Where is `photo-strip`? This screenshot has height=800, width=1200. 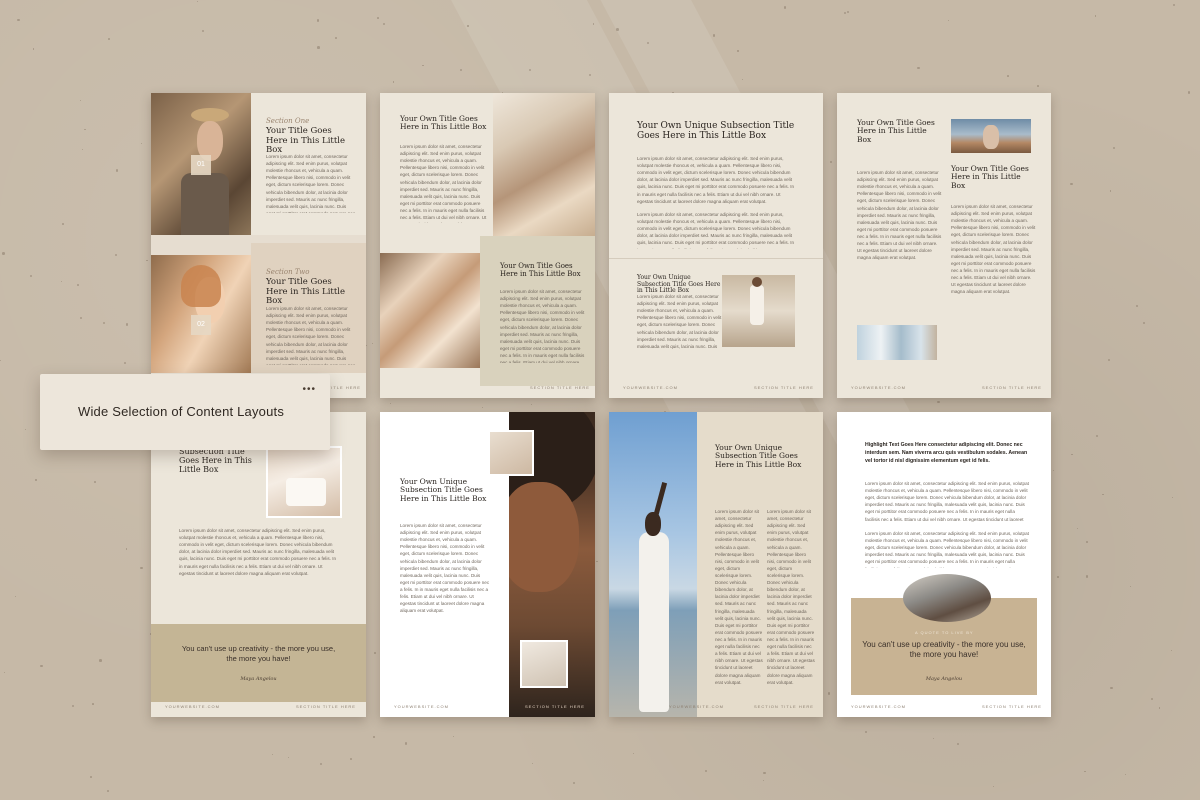
photo-strip is located at coordinates (897, 342).